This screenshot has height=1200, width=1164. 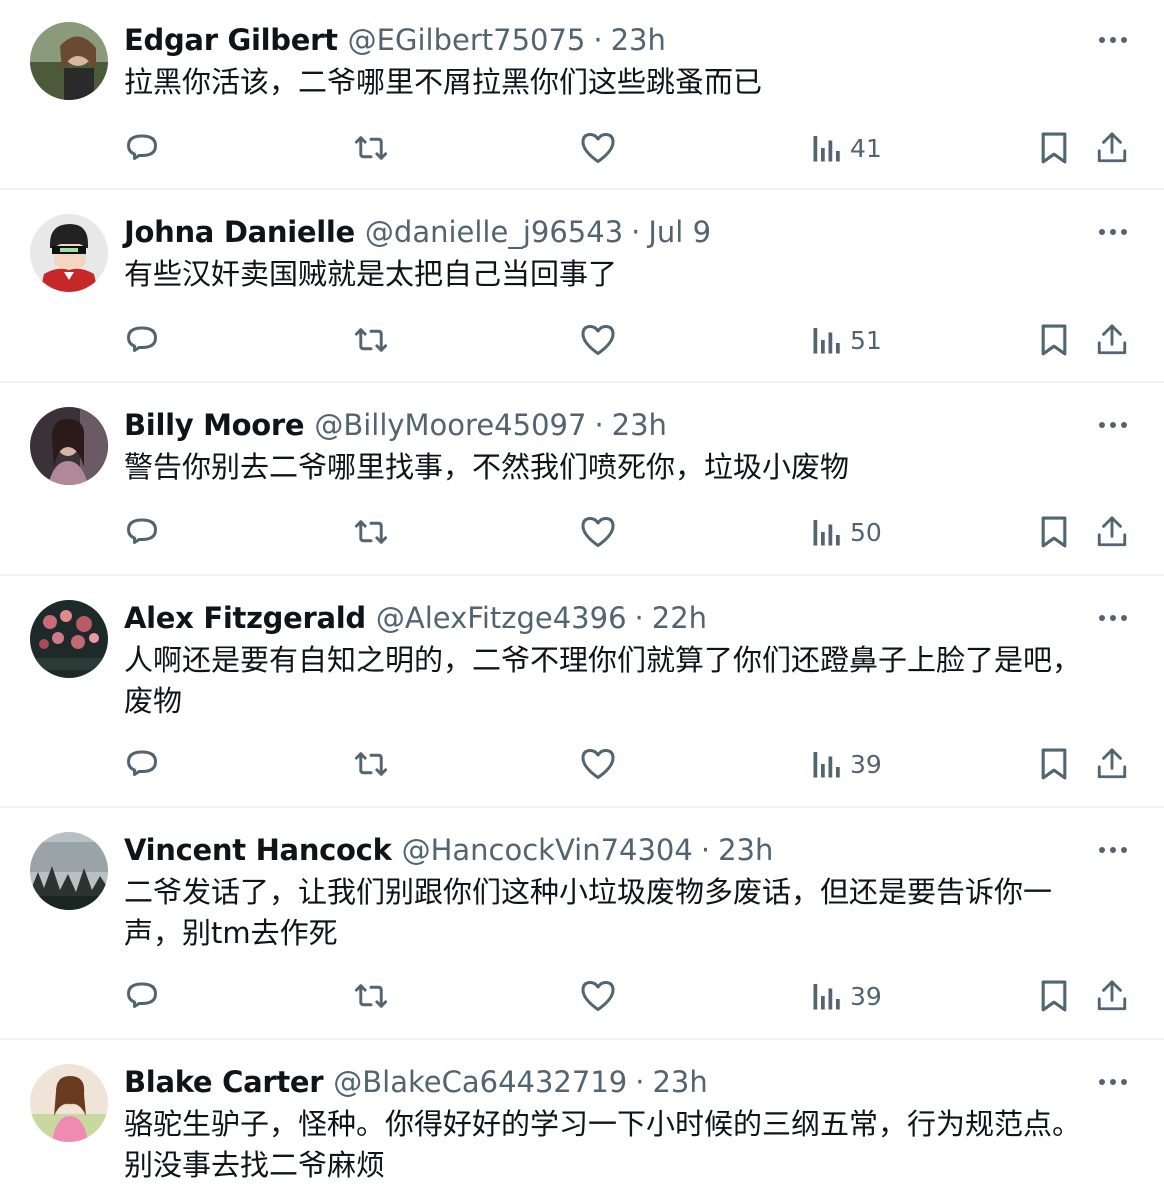 What do you see at coordinates (371, 274) in the screenshot?
I see `tweet-text-line: 有些汉奸卖国贼就是太把自己当回事了` at bounding box center [371, 274].